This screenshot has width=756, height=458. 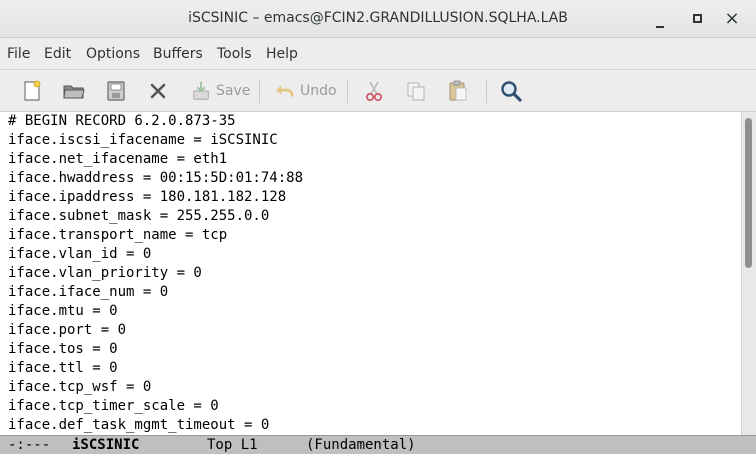 I want to click on save-icon, so click(x=201, y=90).